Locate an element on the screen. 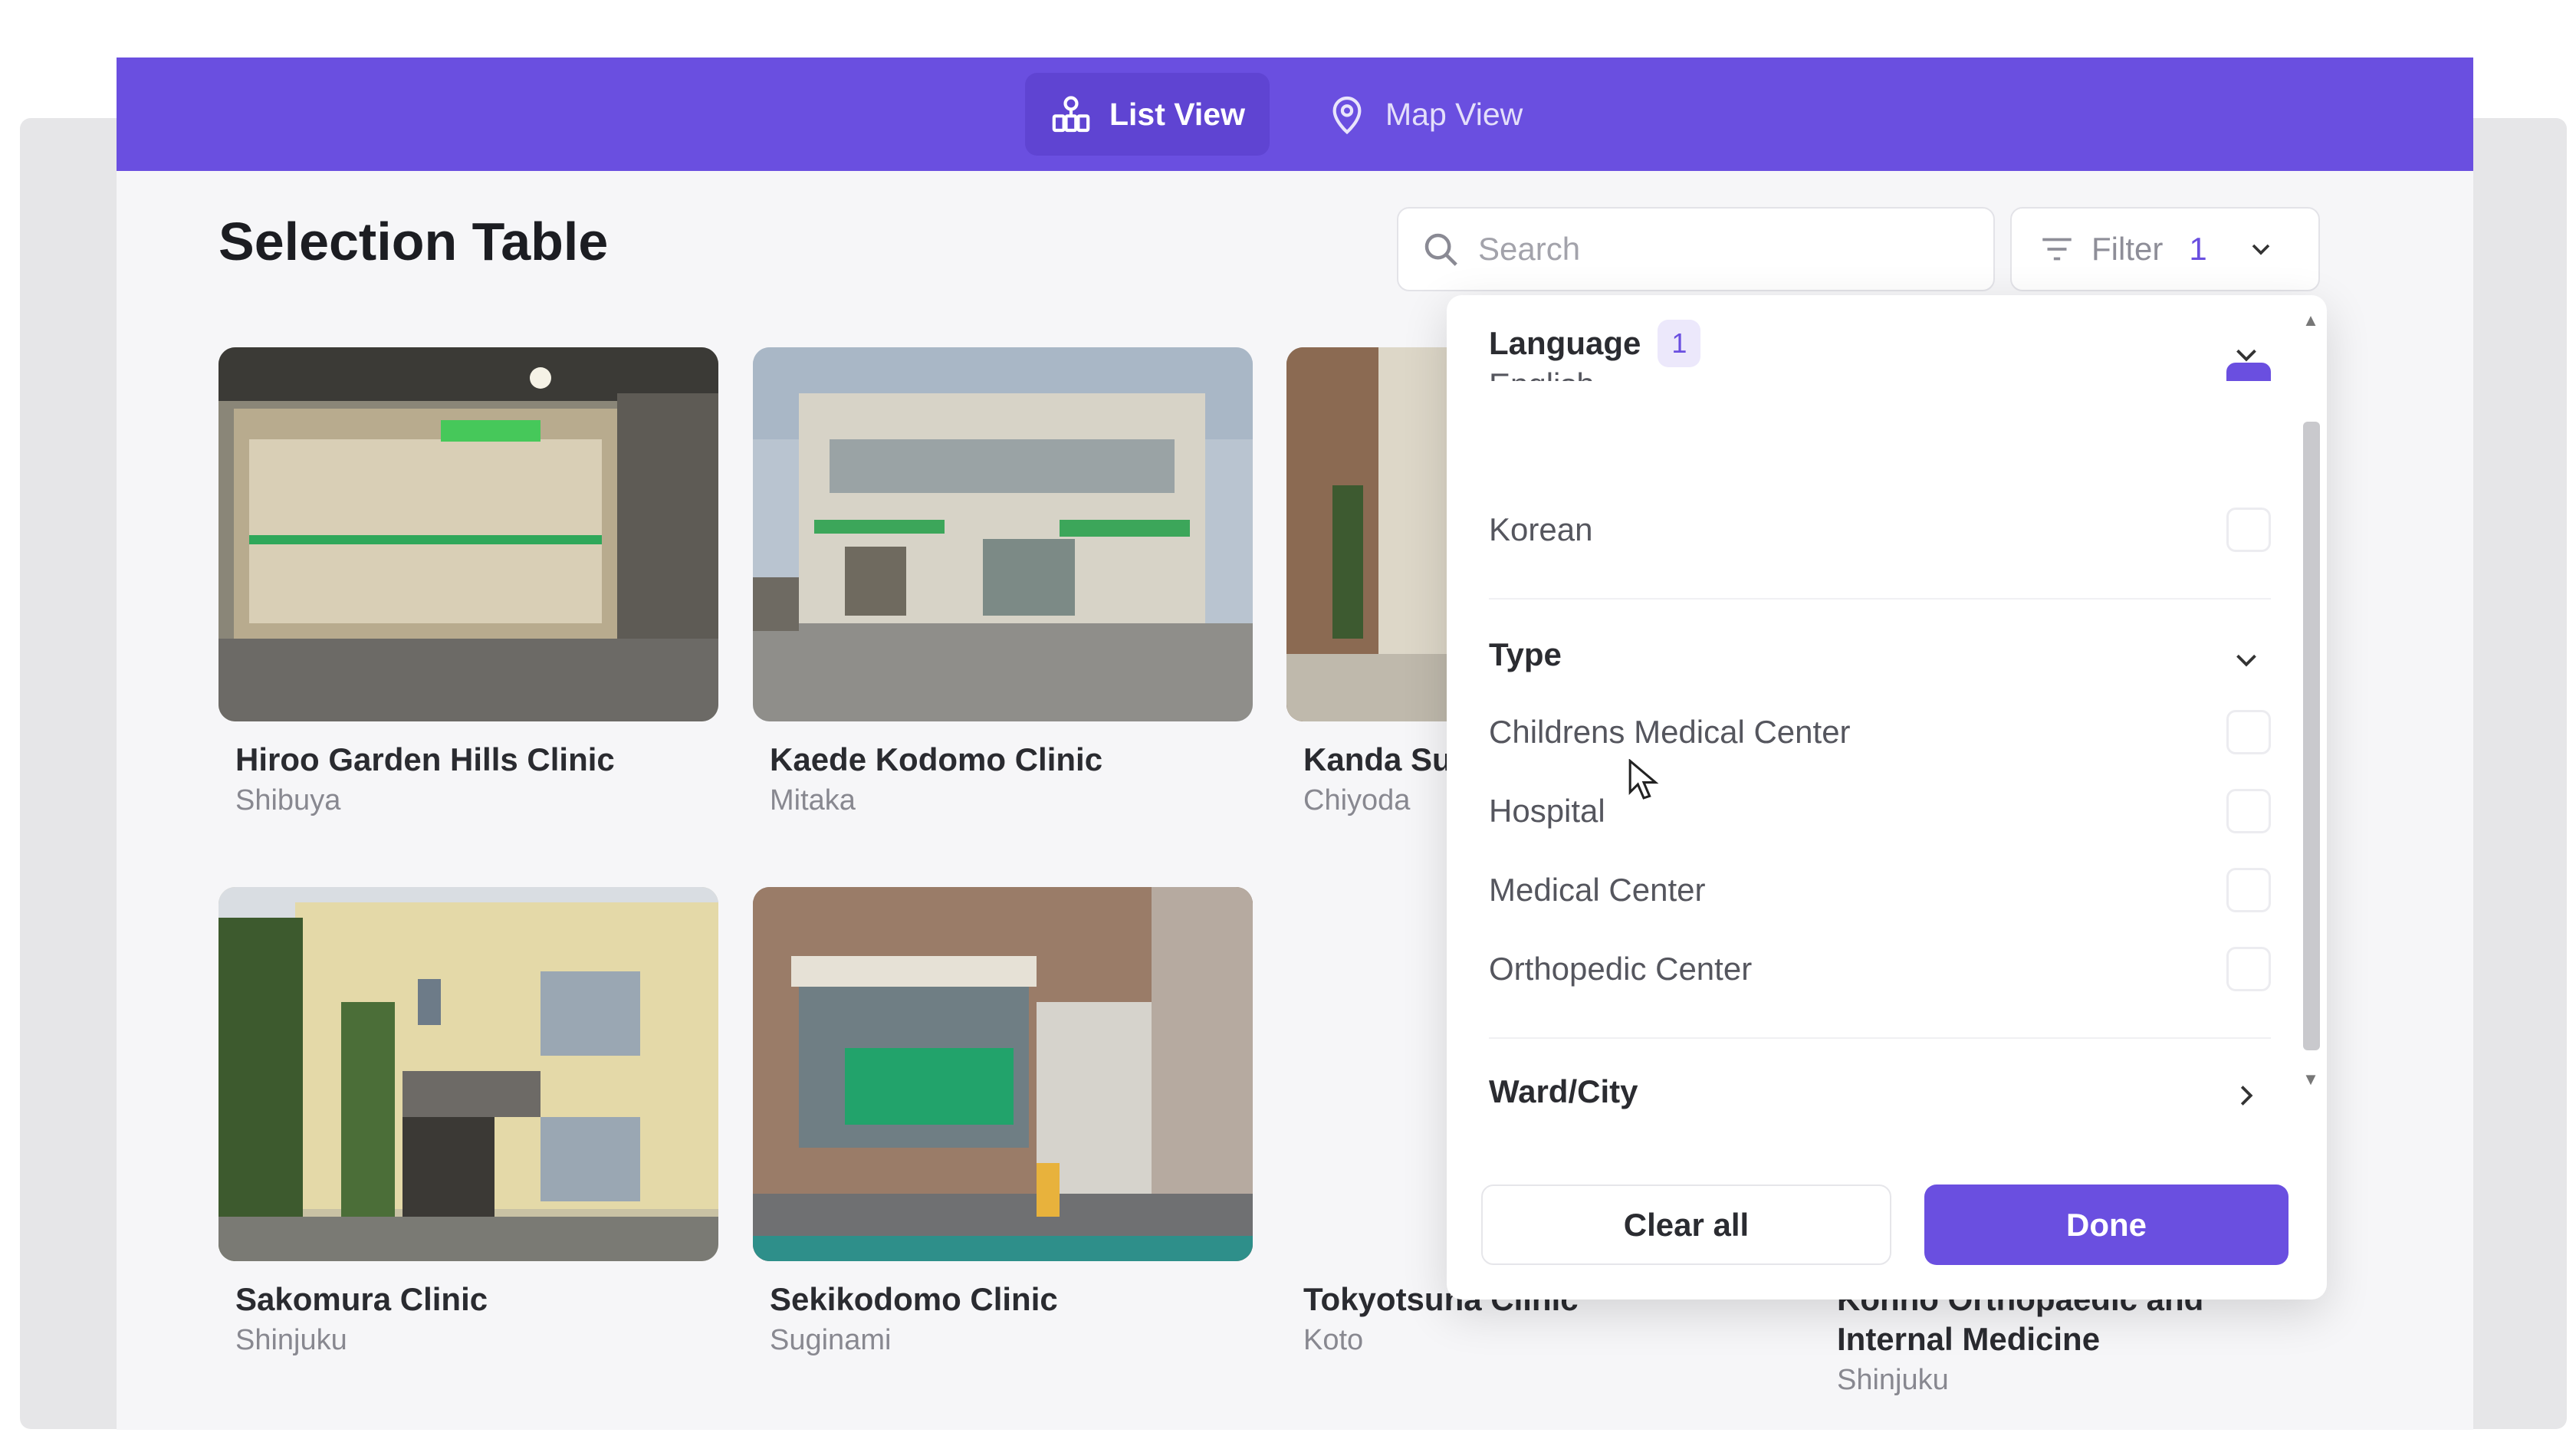 This screenshot has width=2576, height=1449. type-option-medical-center: Medical Center is located at coordinates (1880, 890).